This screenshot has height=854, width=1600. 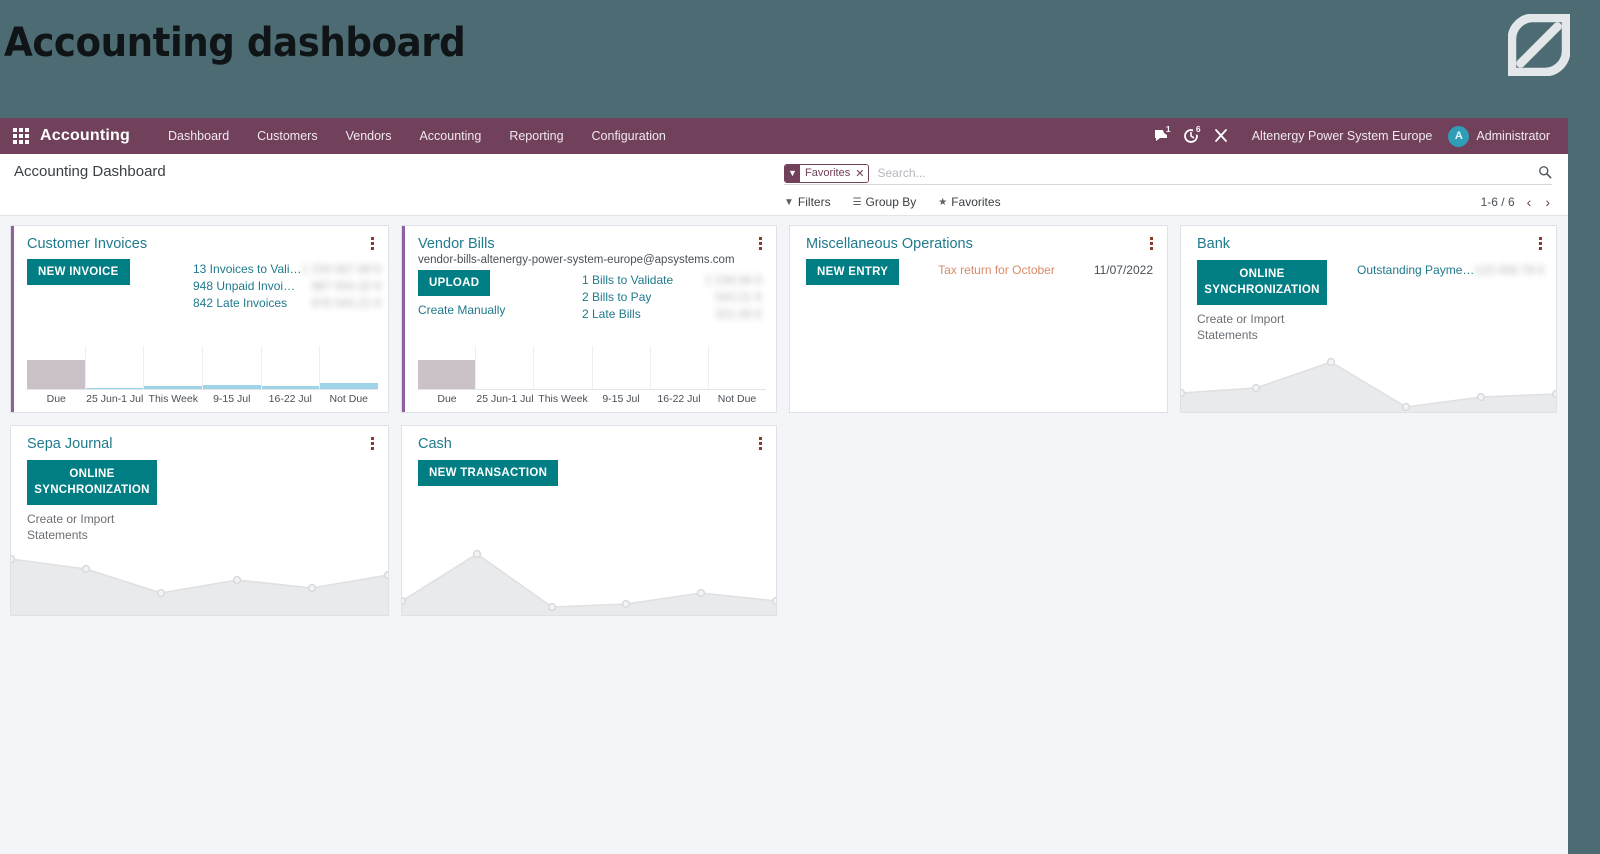 What do you see at coordinates (672, 314) in the screenshot?
I see `stat-late-bills: 2 Late Bills 321.00 €` at bounding box center [672, 314].